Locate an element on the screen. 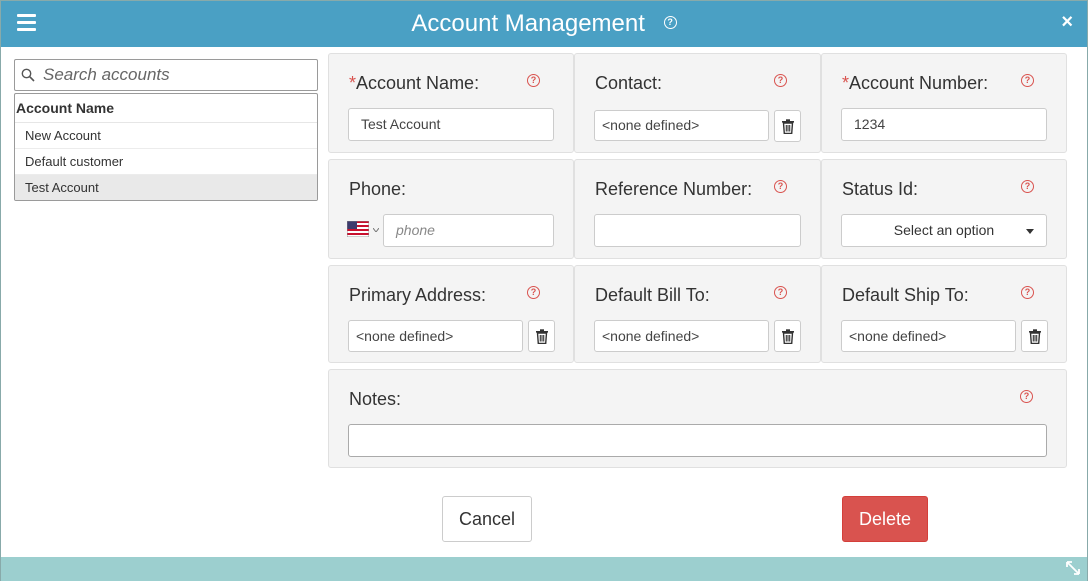 This screenshot has height=581, width=1088. account-name-label: *Account Name: is located at coordinates (414, 83).